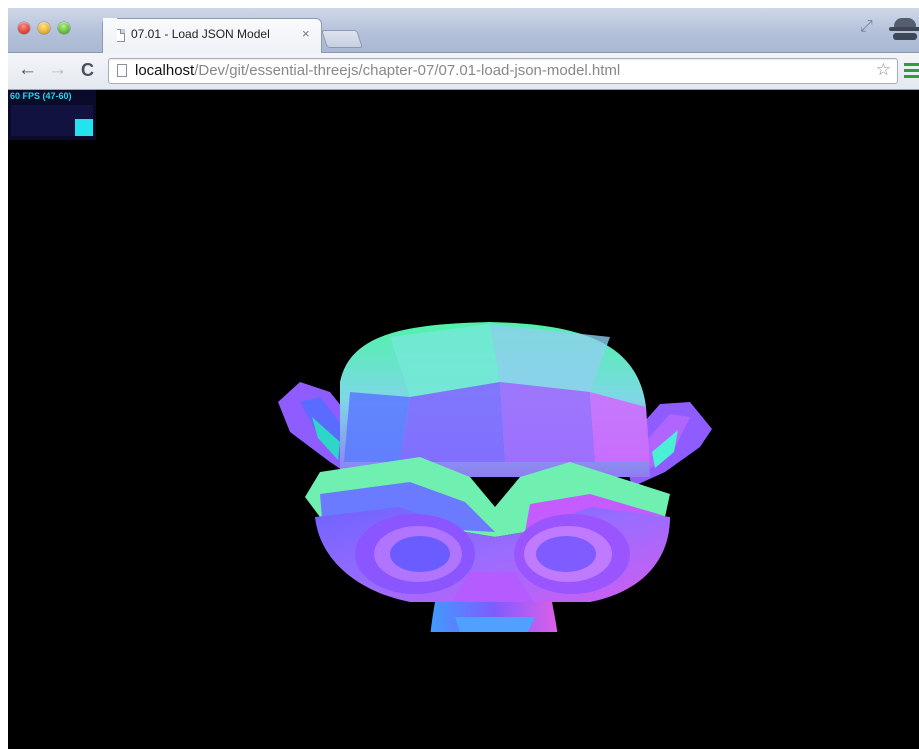  I want to click on reload-icon: C, so click(87, 70).